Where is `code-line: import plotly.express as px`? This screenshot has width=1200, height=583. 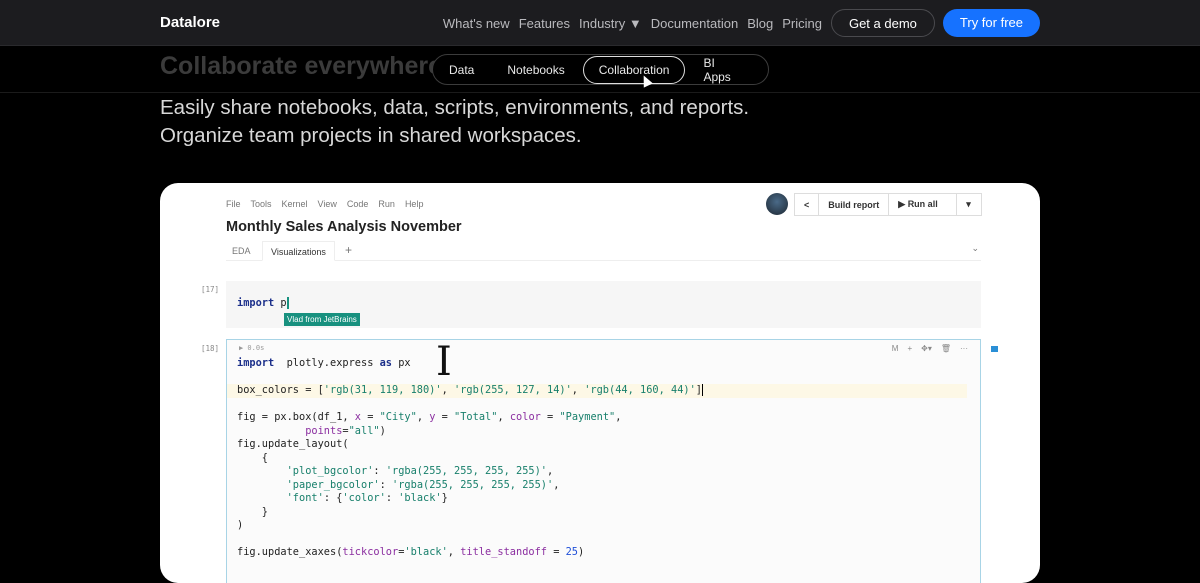 code-line: import plotly.express as px is located at coordinates (602, 364).